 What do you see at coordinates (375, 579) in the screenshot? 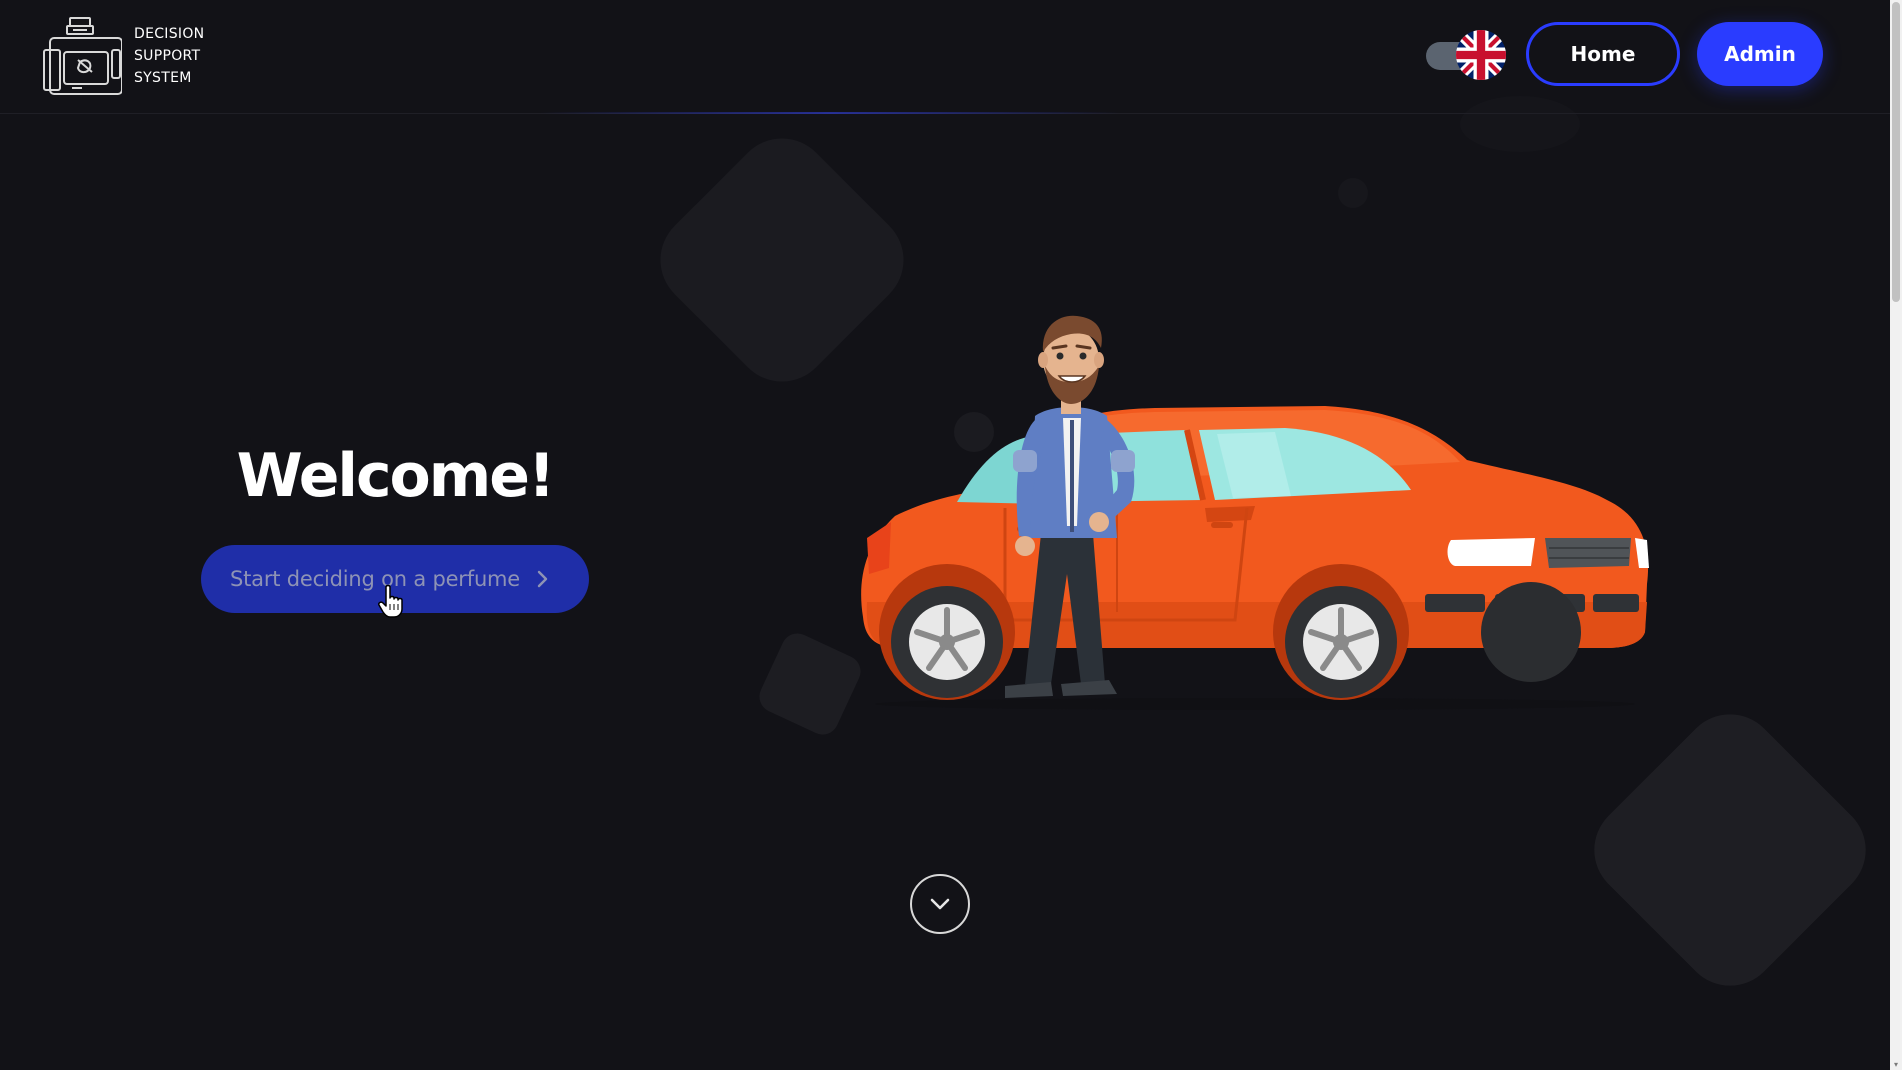
I see `start-deciding-label: Start deciding on a perfume` at bounding box center [375, 579].